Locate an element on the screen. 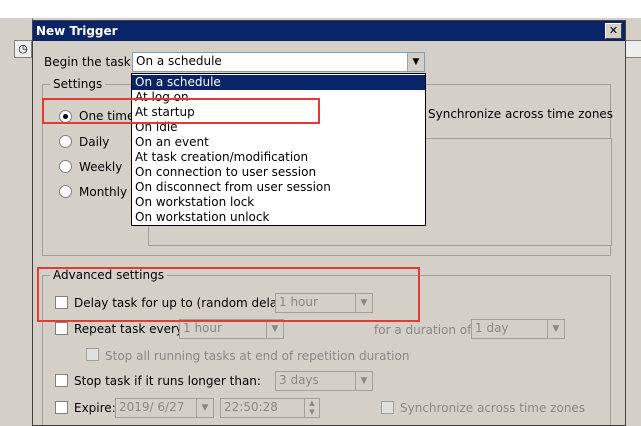  duration-label: for a duration of: is located at coordinates (424, 330).